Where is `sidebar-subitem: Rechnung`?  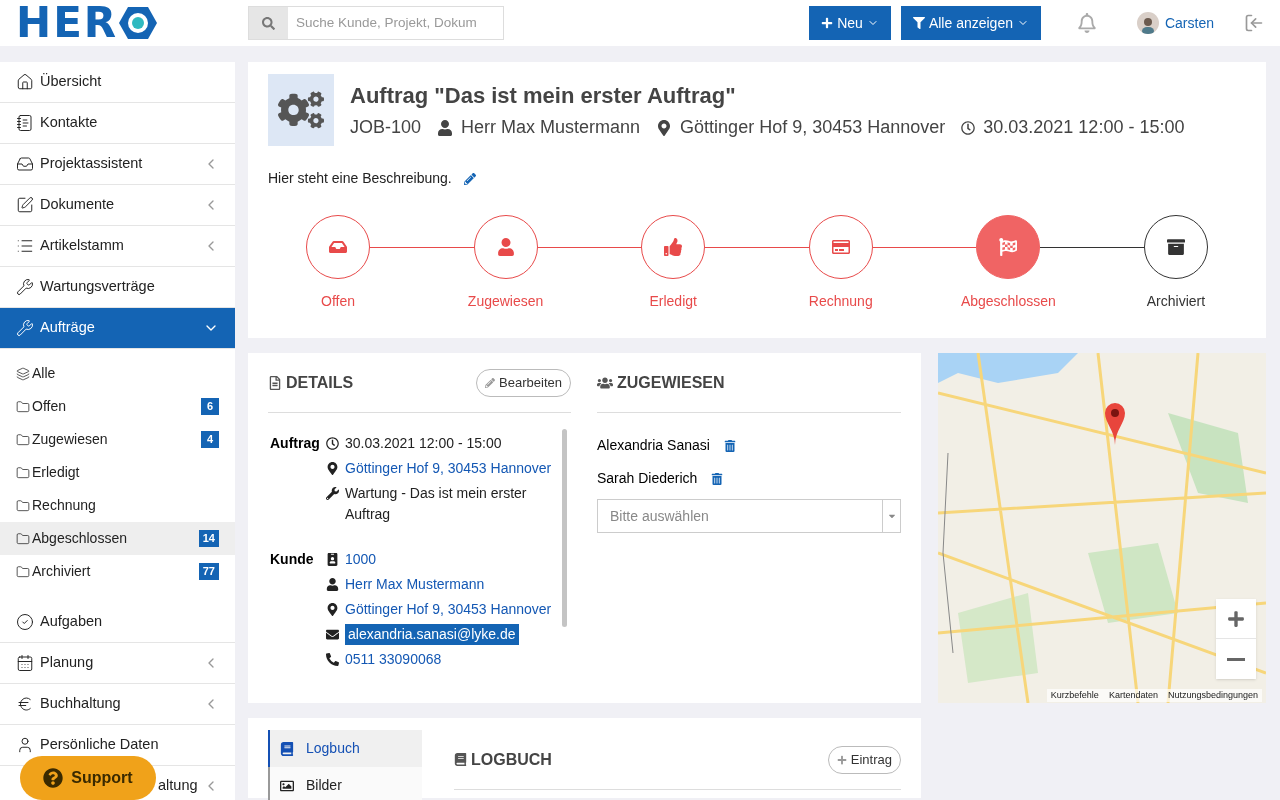
sidebar-subitem: Rechnung is located at coordinates (117, 505).